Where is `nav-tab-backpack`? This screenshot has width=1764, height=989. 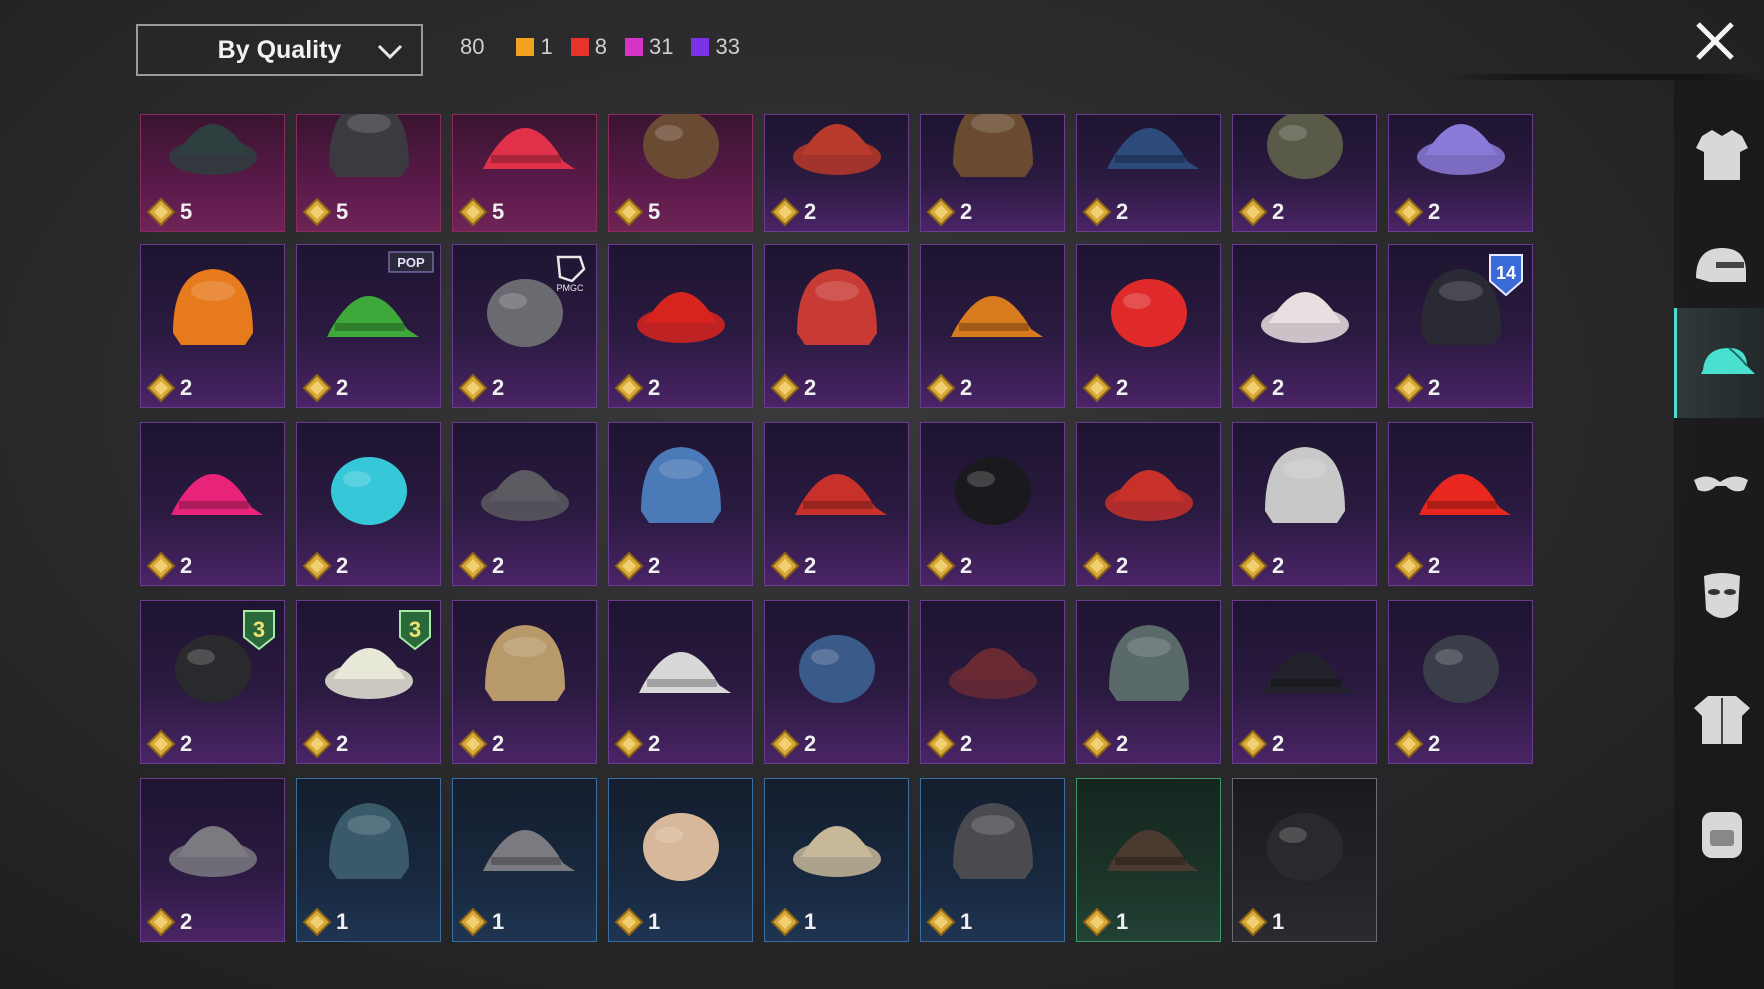 nav-tab-backpack is located at coordinates (1719, 829).